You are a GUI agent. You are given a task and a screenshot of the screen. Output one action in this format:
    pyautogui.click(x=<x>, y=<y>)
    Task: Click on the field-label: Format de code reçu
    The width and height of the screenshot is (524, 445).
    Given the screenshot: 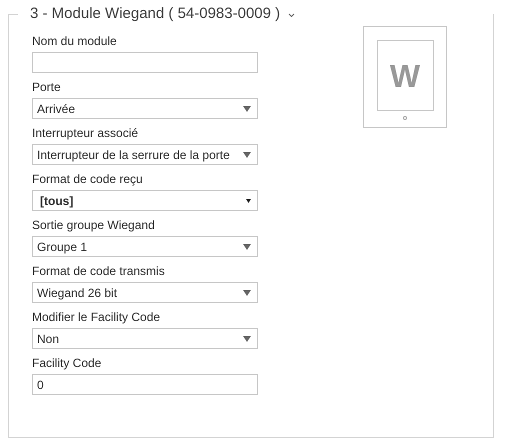 What is the action you would take?
    pyautogui.click(x=88, y=179)
    